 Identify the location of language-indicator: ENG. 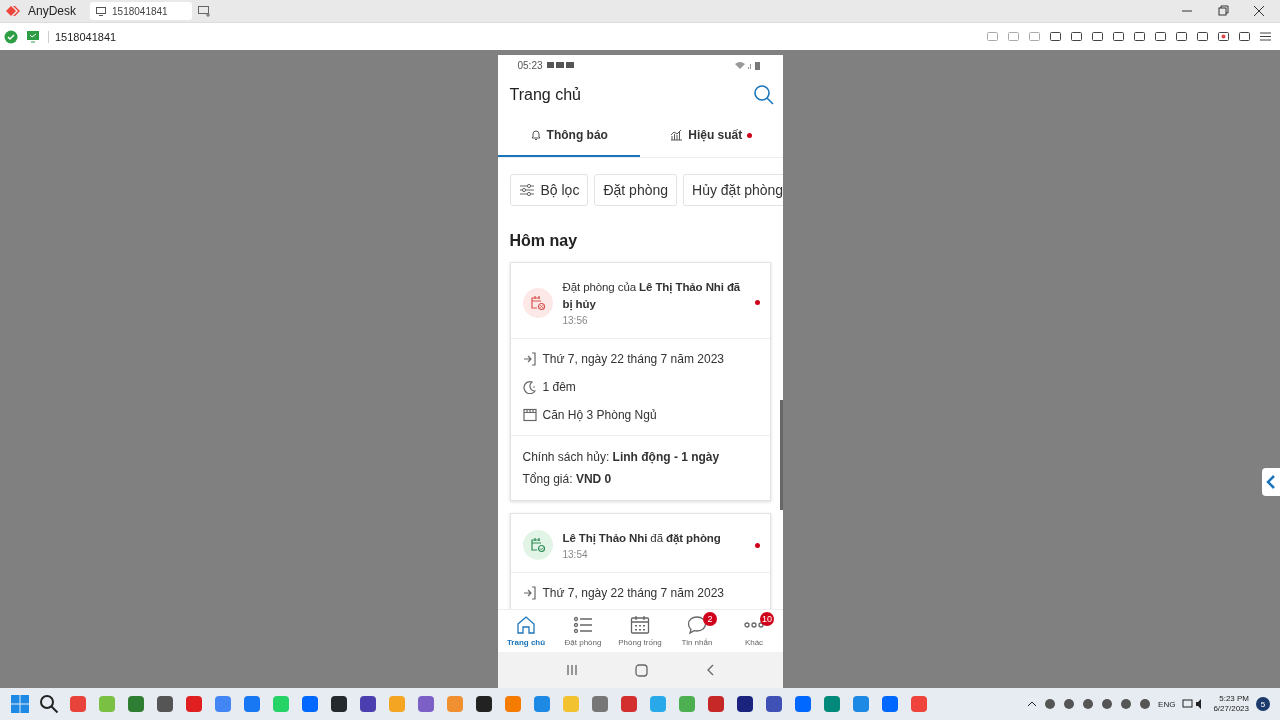
(1167, 704).